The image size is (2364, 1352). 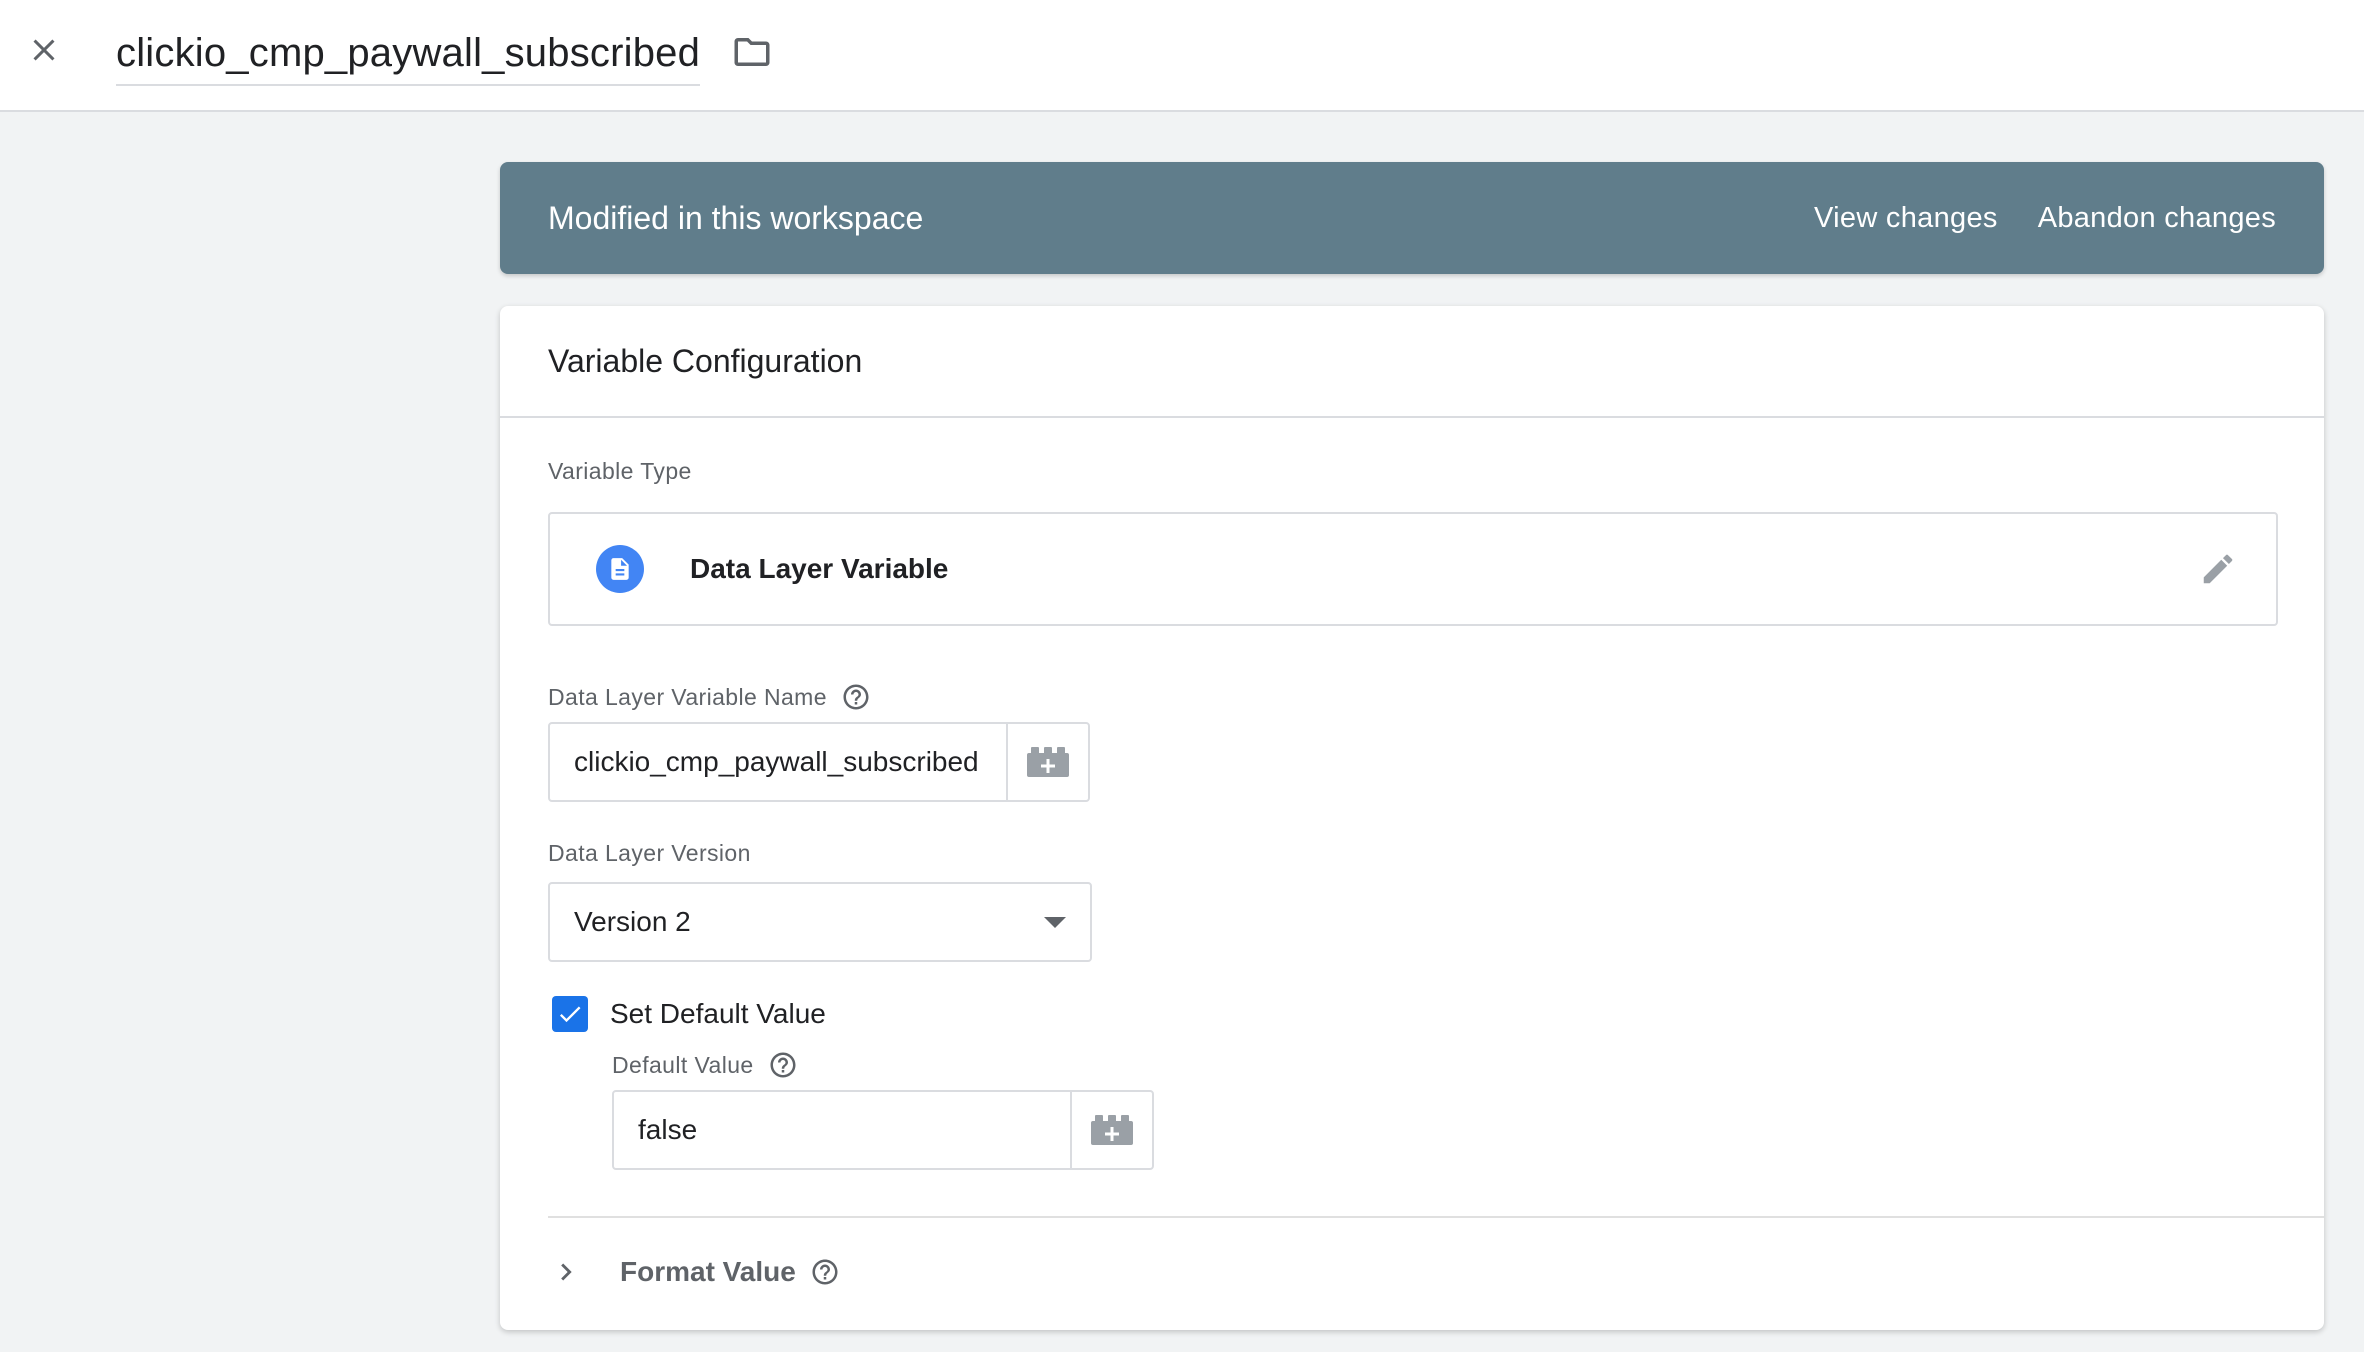 What do you see at coordinates (820, 922) in the screenshot?
I see `dl-version-select: Version 2` at bounding box center [820, 922].